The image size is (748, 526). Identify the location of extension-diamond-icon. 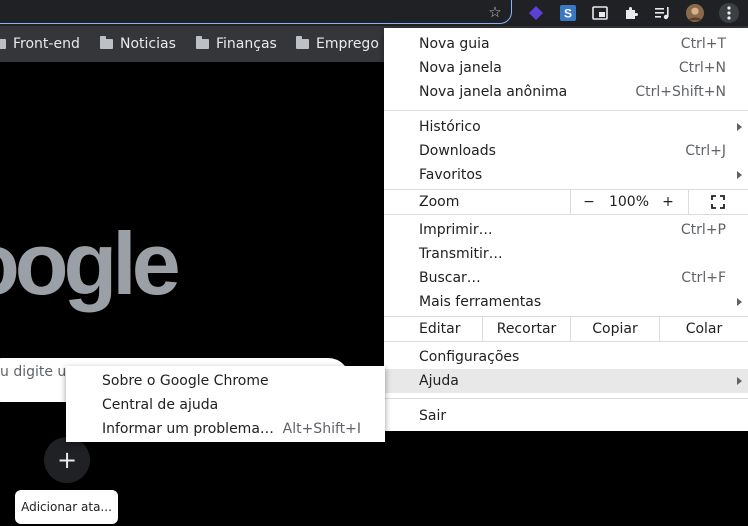
(536, 13).